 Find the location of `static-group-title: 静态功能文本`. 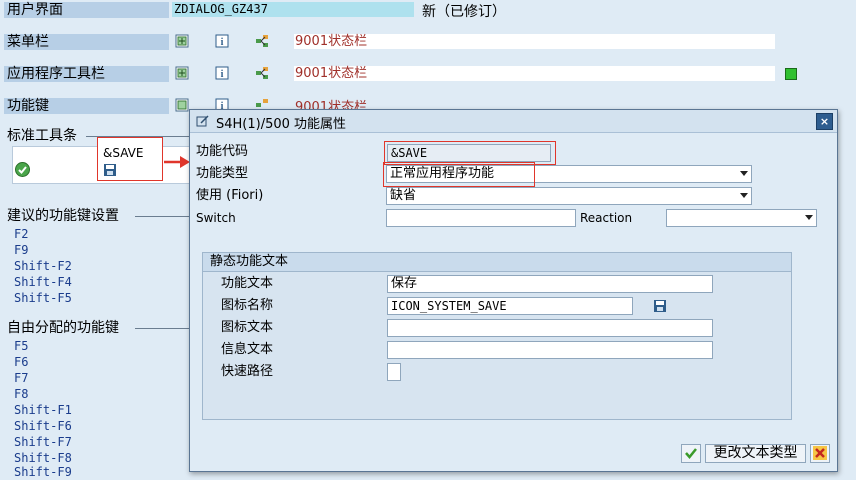

static-group-title: 静态功能文本 is located at coordinates (249, 261).